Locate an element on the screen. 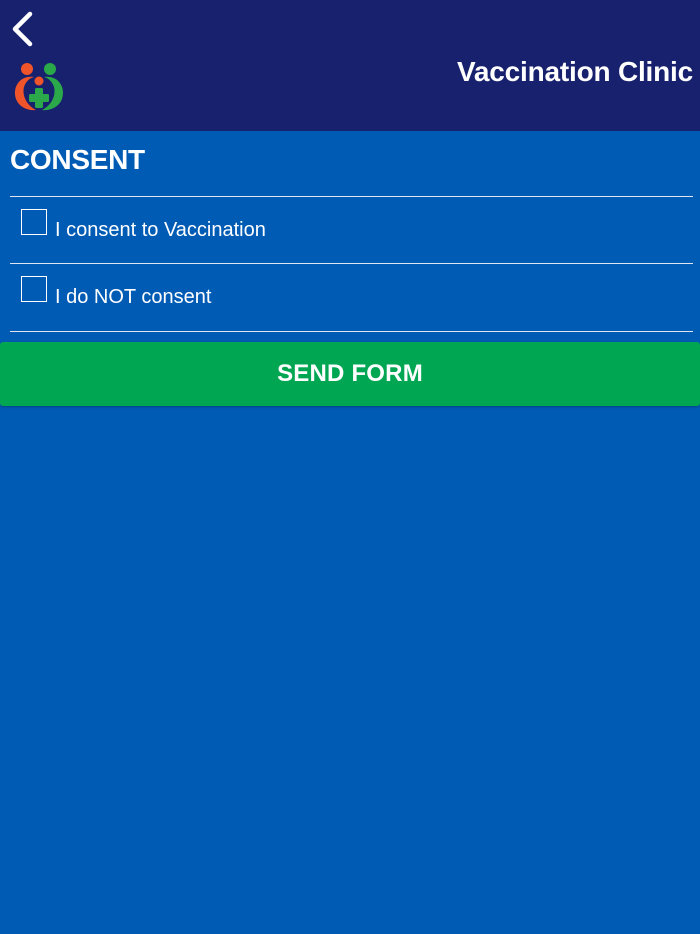  consent-no-label: I do NOT consent is located at coordinates (133, 297).